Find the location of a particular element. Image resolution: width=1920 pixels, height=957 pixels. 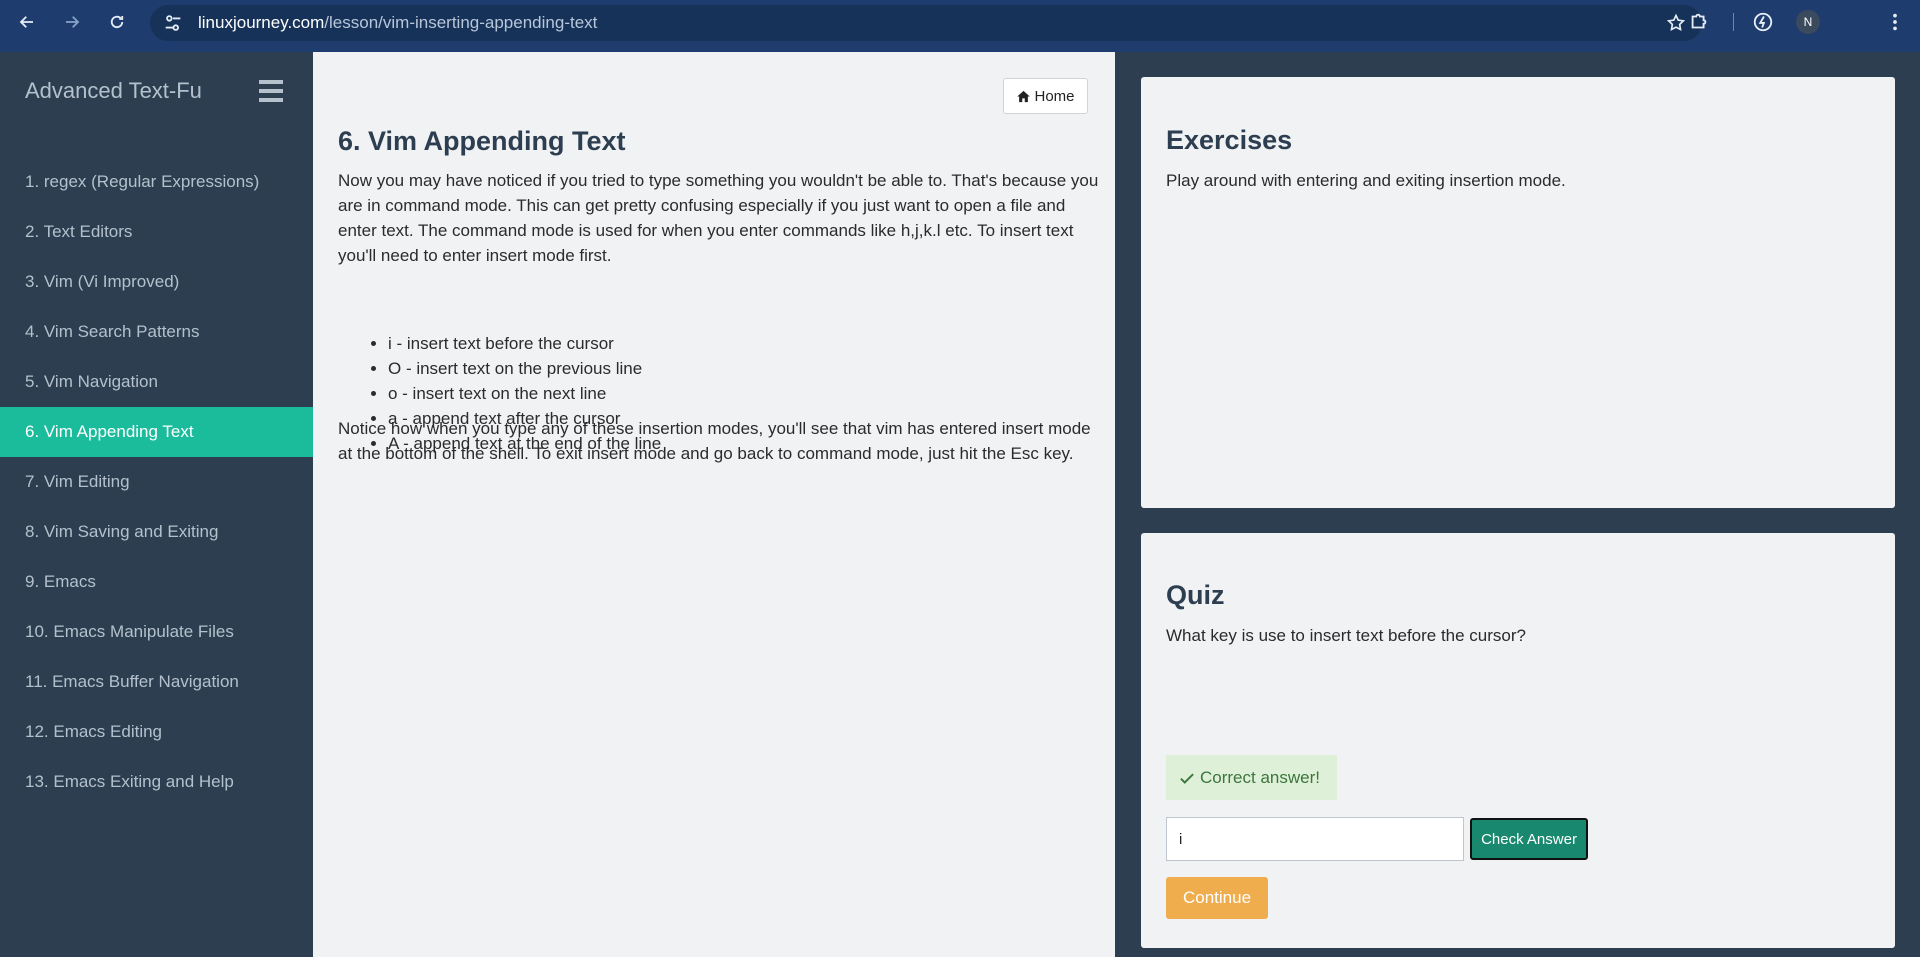

sidebar-item-vim-editing: 7. Vim Editing is located at coordinates (156, 482).